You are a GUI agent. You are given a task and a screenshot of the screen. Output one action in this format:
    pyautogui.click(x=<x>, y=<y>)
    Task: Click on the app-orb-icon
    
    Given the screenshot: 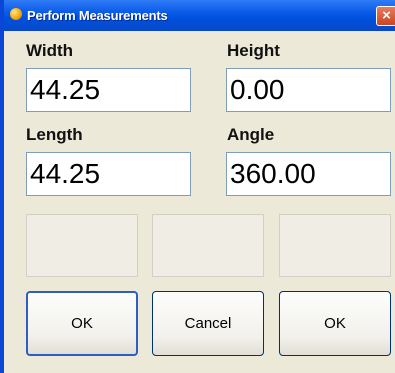 What is the action you would take?
    pyautogui.click(x=16, y=14)
    